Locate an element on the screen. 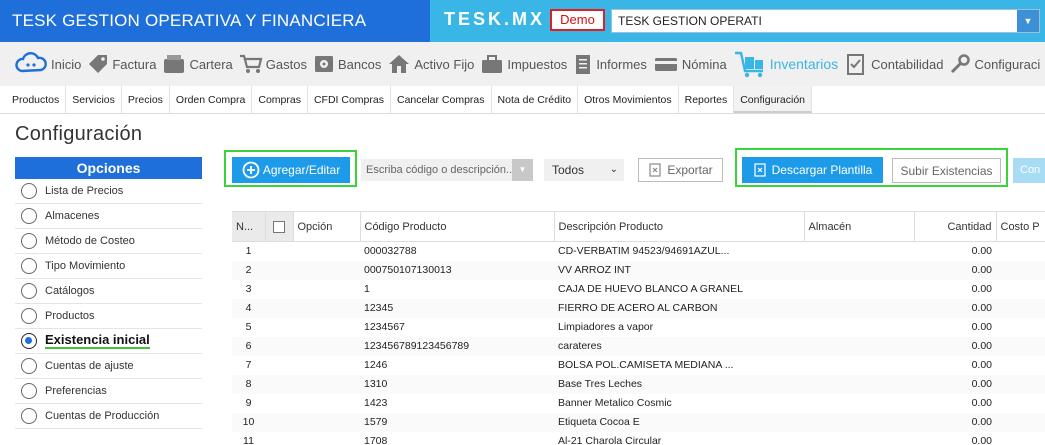 The height and width of the screenshot is (445, 1045). sidebar-item-metodo-costeo: Método de Costeo is located at coordinates (108, 241).